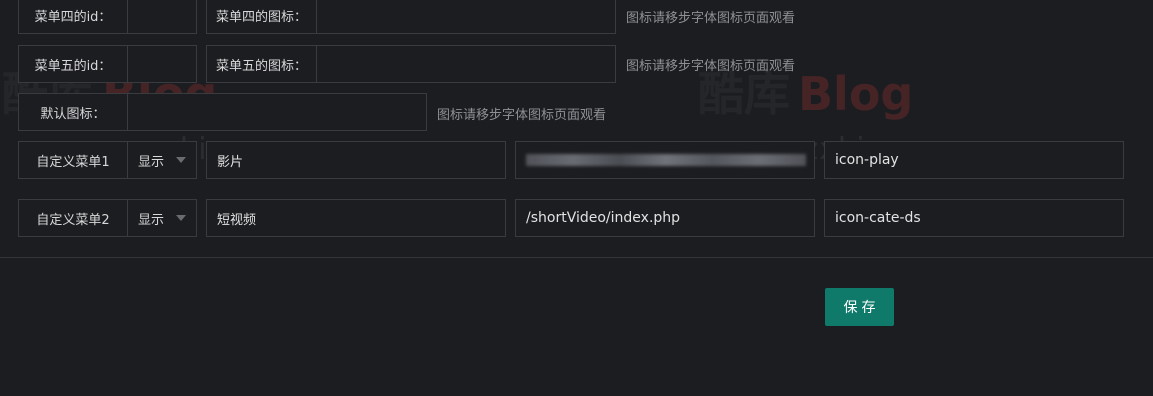 The image size is (1153, 396). I want to click on menu4-icon-input, so click(466, 17).